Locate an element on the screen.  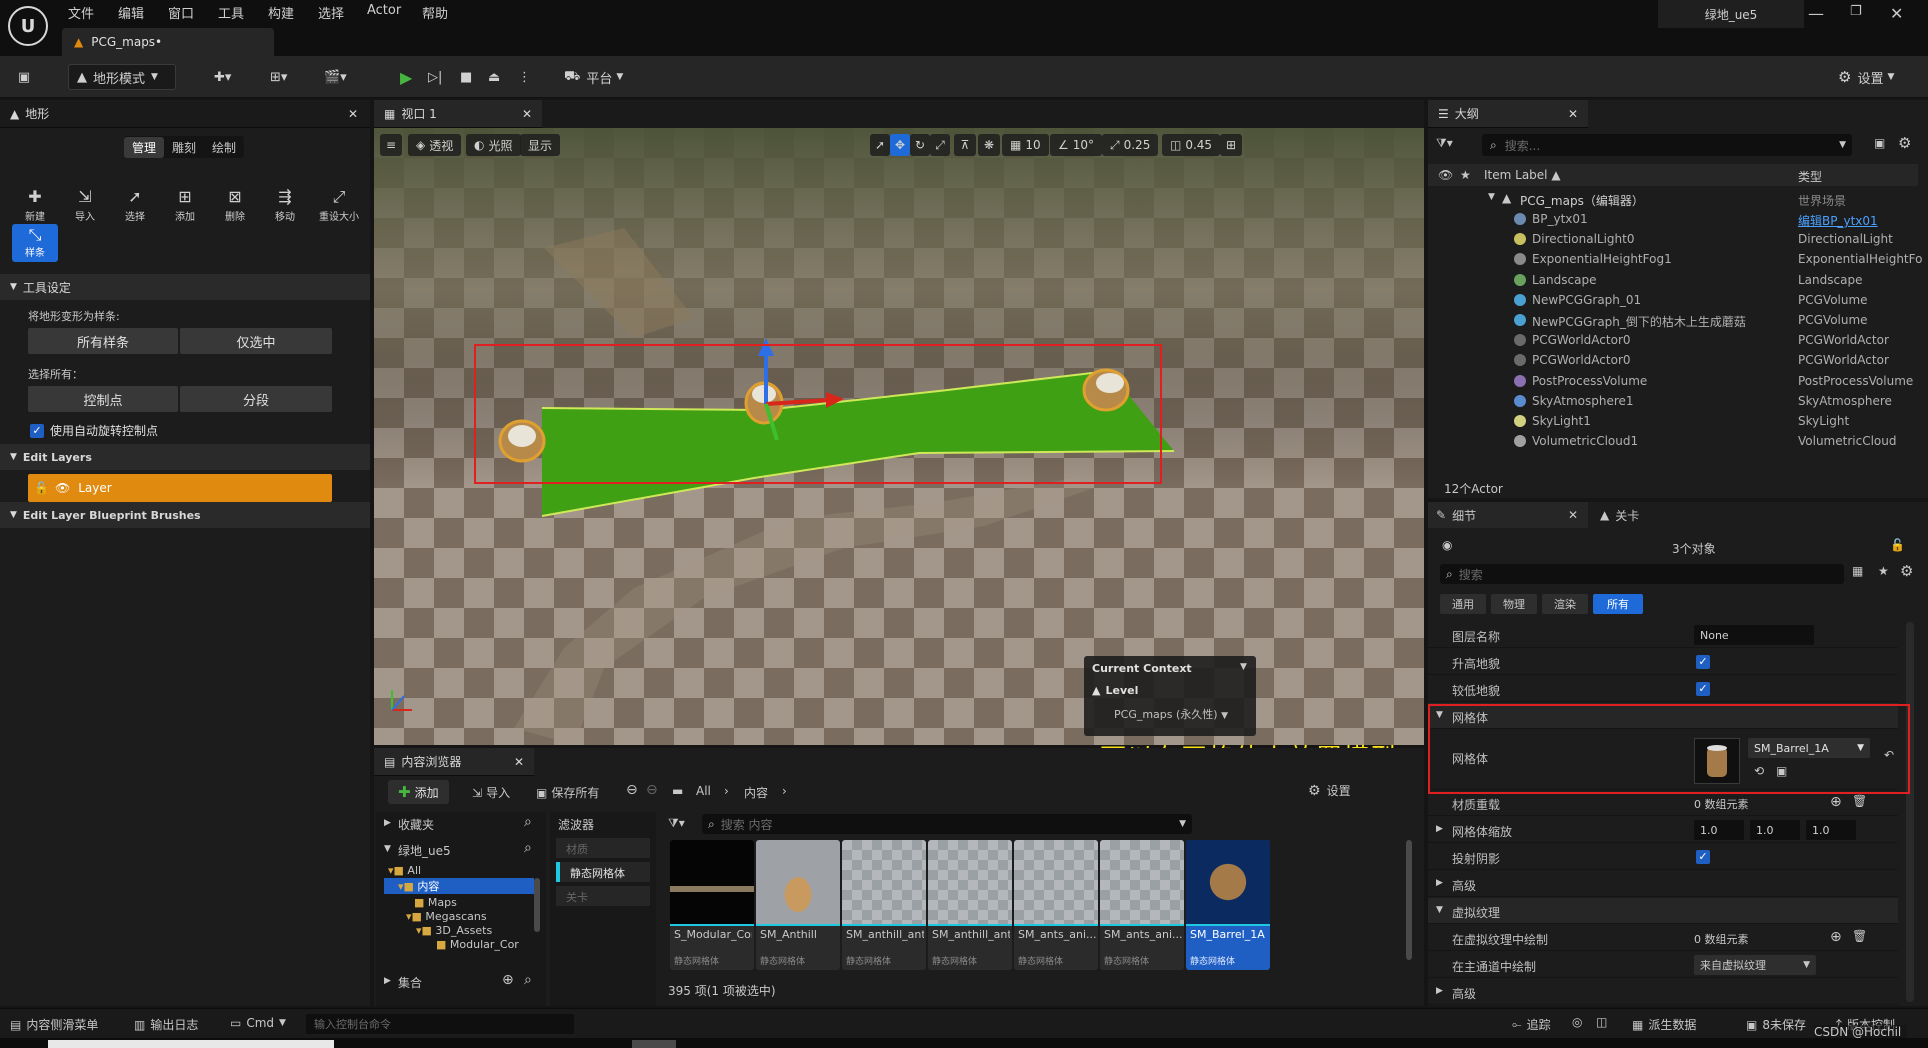
outliner-row: PostProcessVolume PostProcessVolume is located at coordinates (1673, 382).